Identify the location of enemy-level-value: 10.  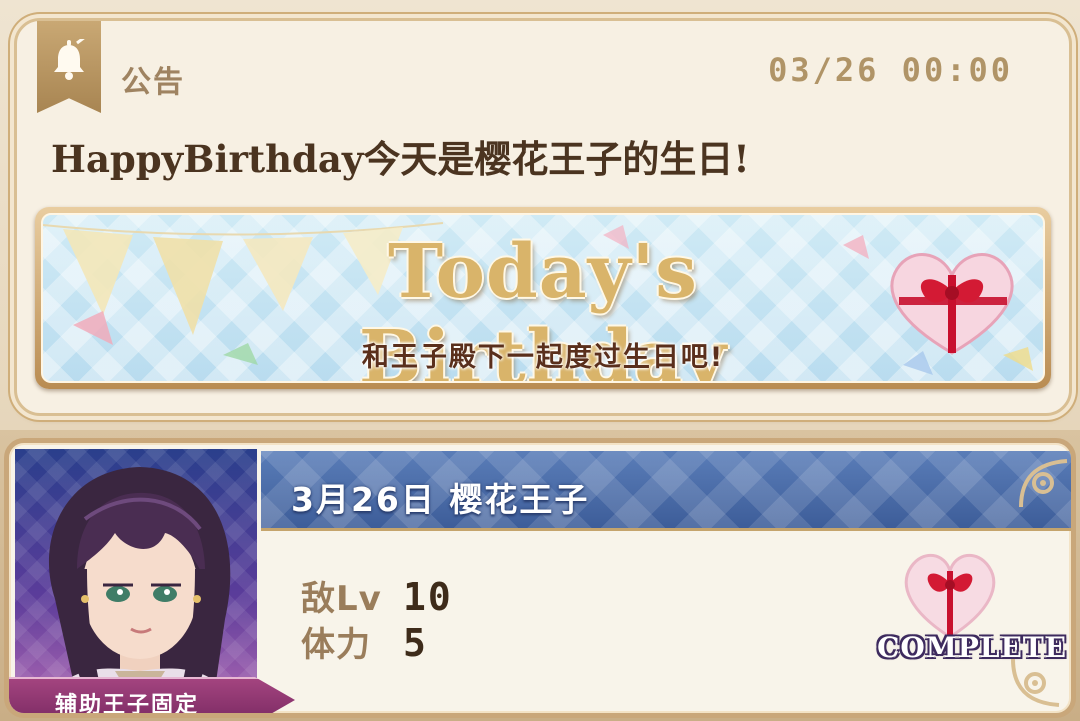
(428, 597).